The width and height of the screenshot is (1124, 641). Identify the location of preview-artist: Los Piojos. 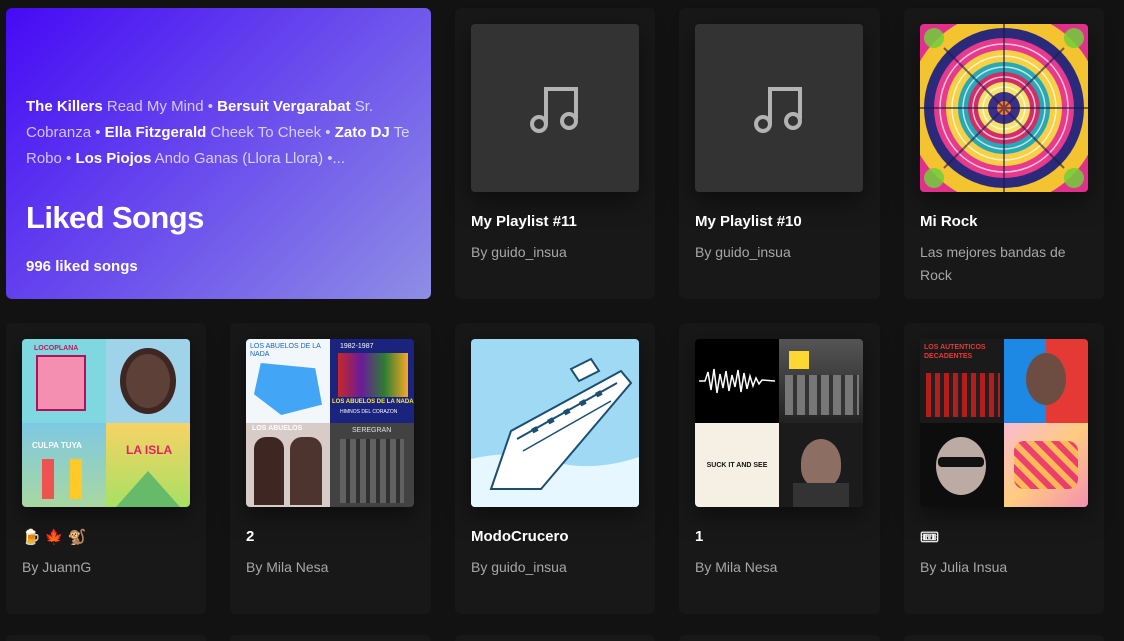
(113, 158).